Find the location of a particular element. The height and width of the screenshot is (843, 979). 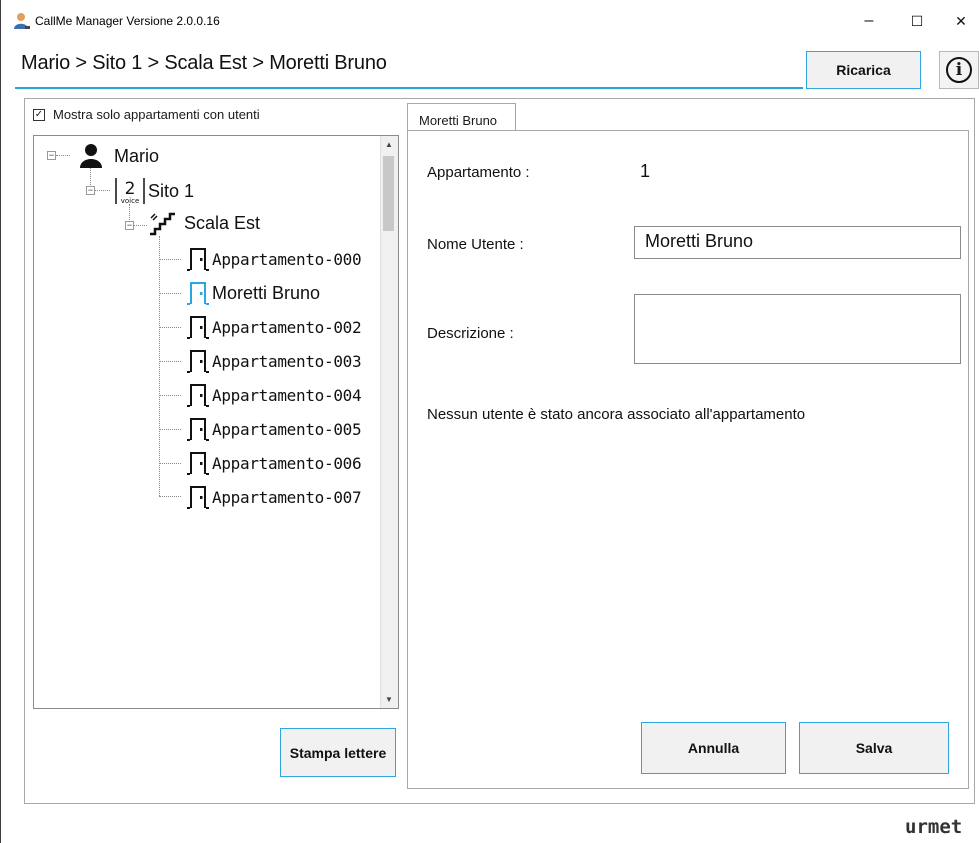

scroll-down-arrow-icon: ▼ is located at coordinates (389, 699).